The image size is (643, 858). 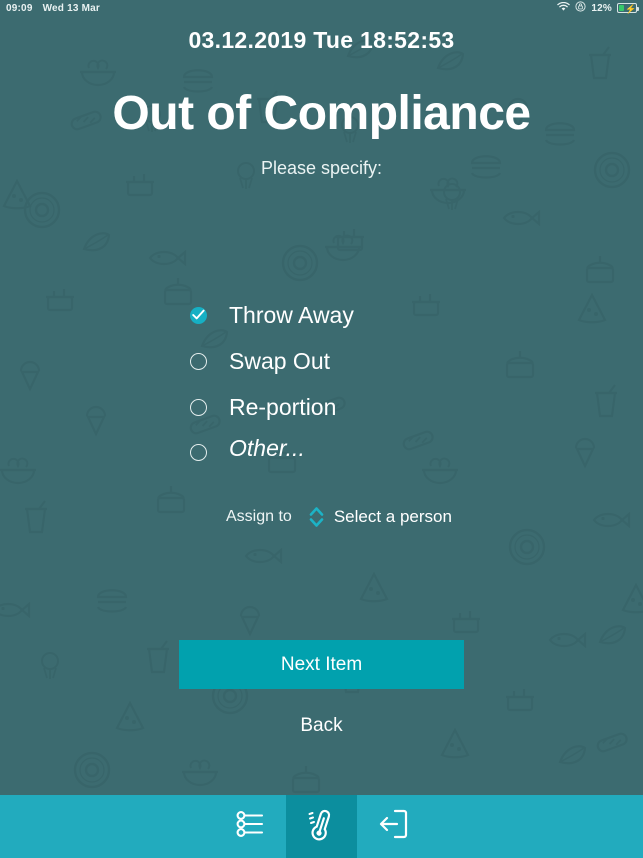 I want to click on assign-to-person-select: Select a person, so click(x=393, y=517).